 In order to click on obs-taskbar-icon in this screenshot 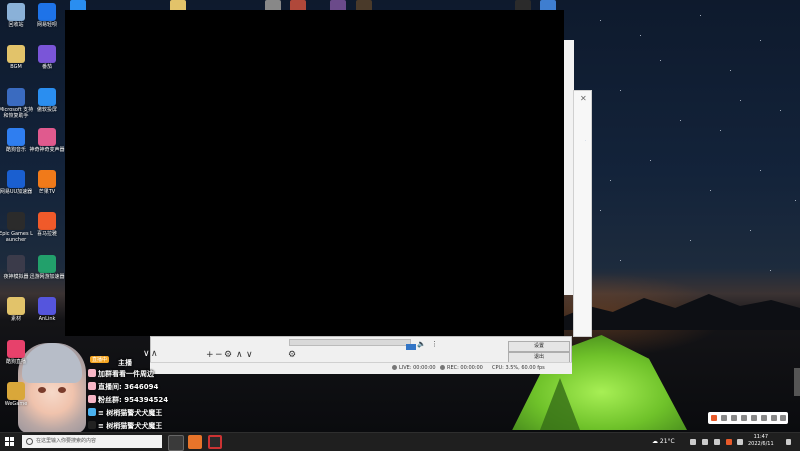, I will do `click(215, 442)`.